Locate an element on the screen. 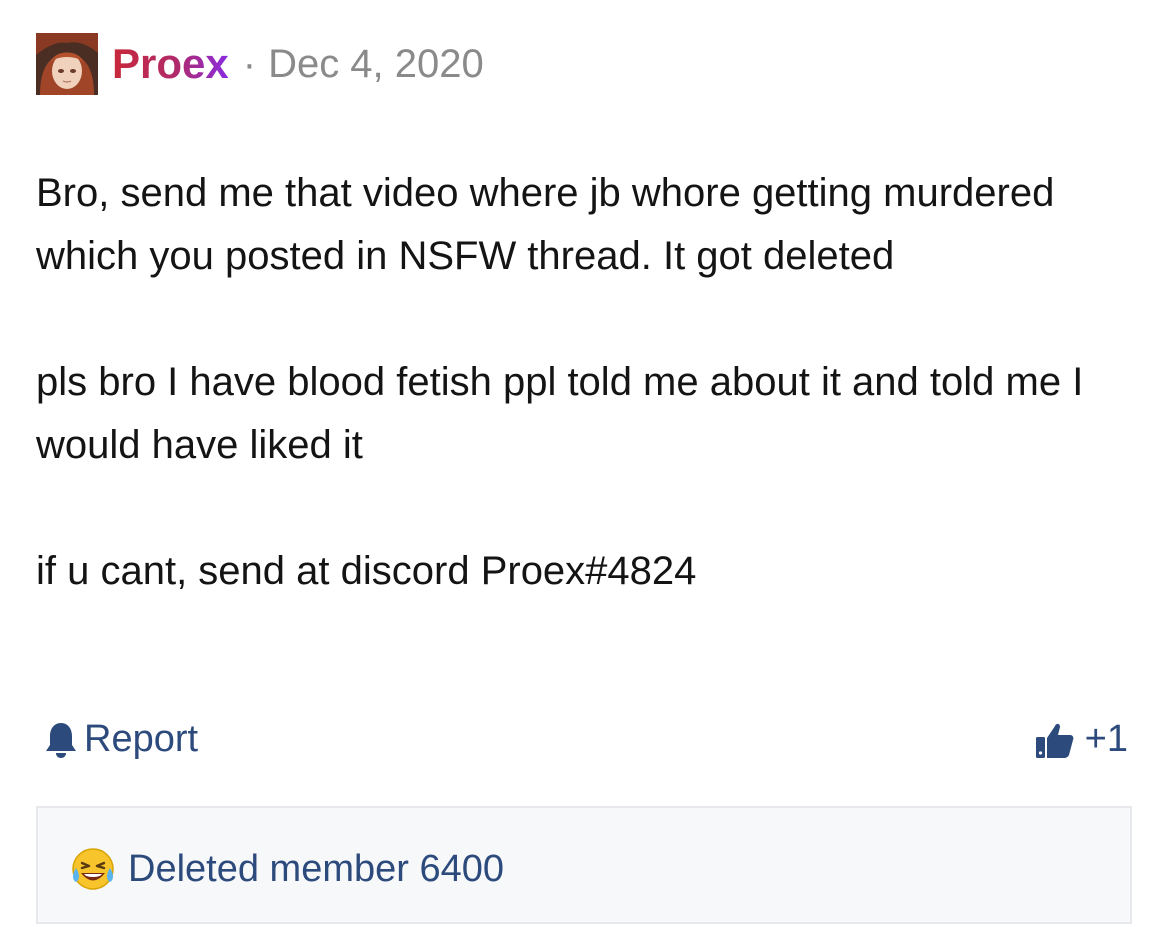  report-button: Report is located at coordinates (121, 739).